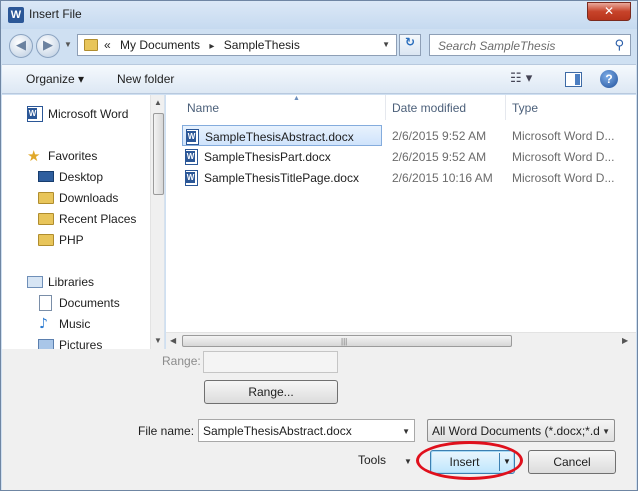  I want to click on sidebar-item-label: Microsoft Word, so click(88, 114).